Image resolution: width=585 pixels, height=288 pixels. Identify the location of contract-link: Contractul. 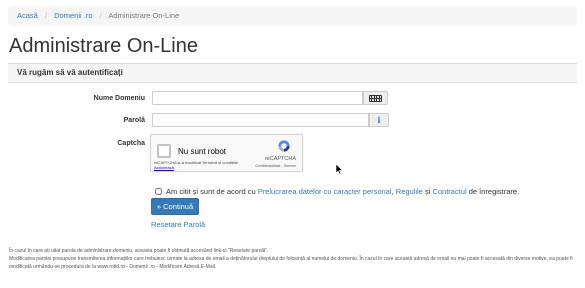
(449, 191).